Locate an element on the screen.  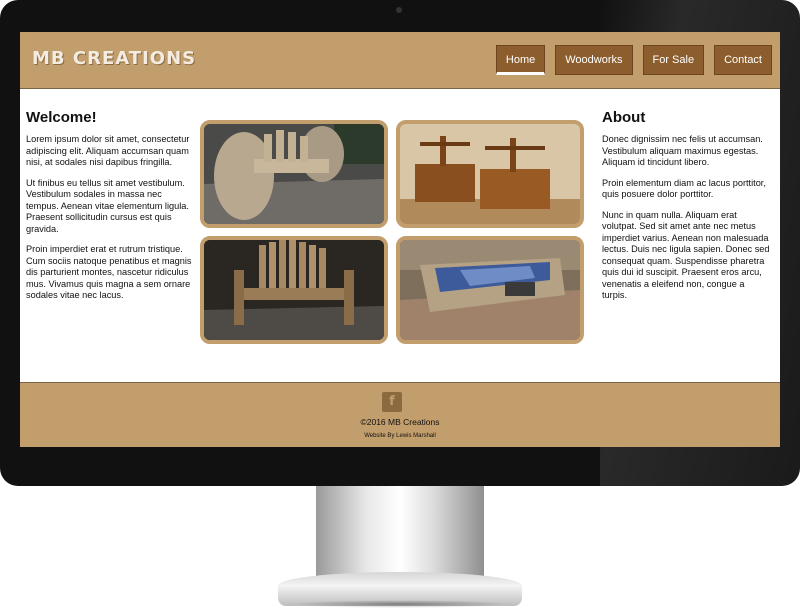
about-heading: About is located at coordinates (624, 117).